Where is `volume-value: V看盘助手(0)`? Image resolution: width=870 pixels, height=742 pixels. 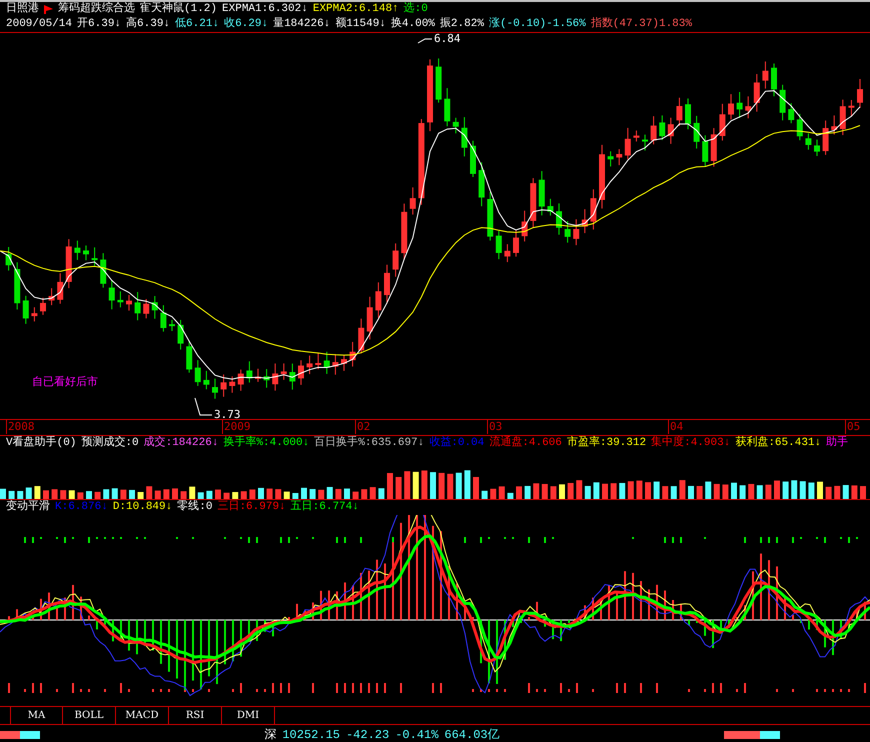
volume-value: V看盘助手(0) is located at coordinates (41, 443).